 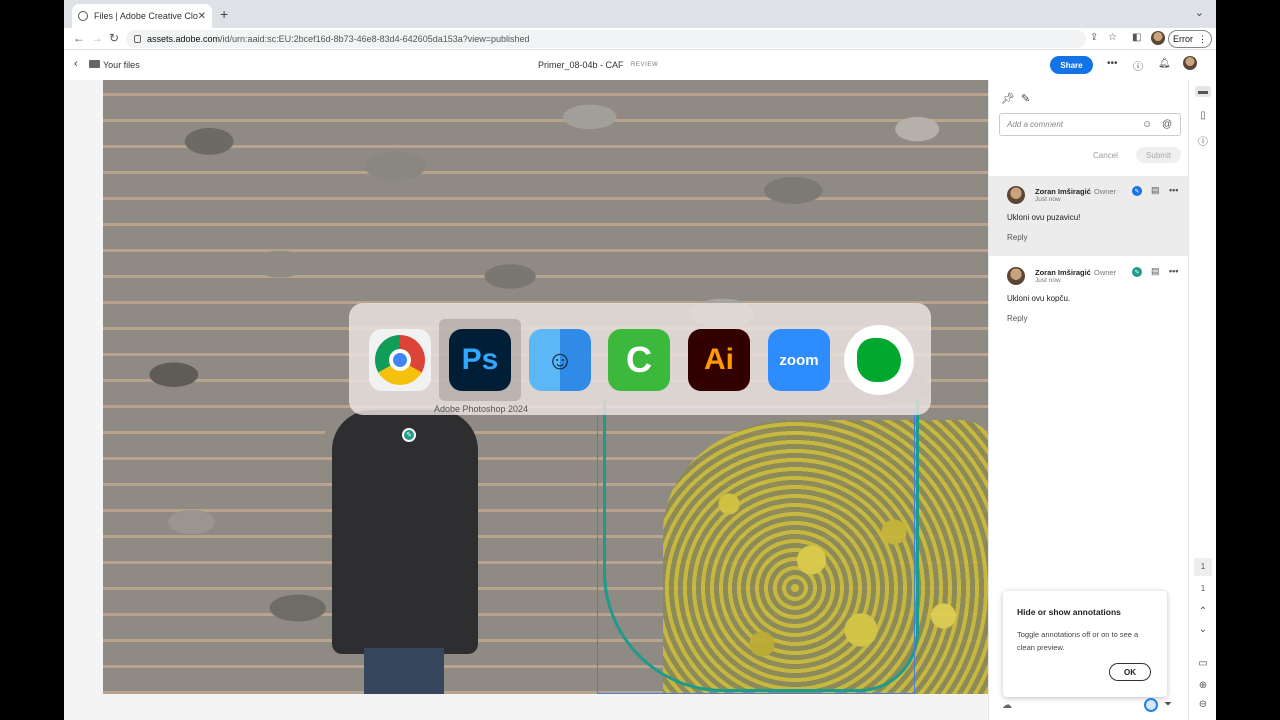 What do you see at coordinates (184, 39) in the screenshot?
I see `url-host: assets.adobe.com` at bounding box center [184, 39].